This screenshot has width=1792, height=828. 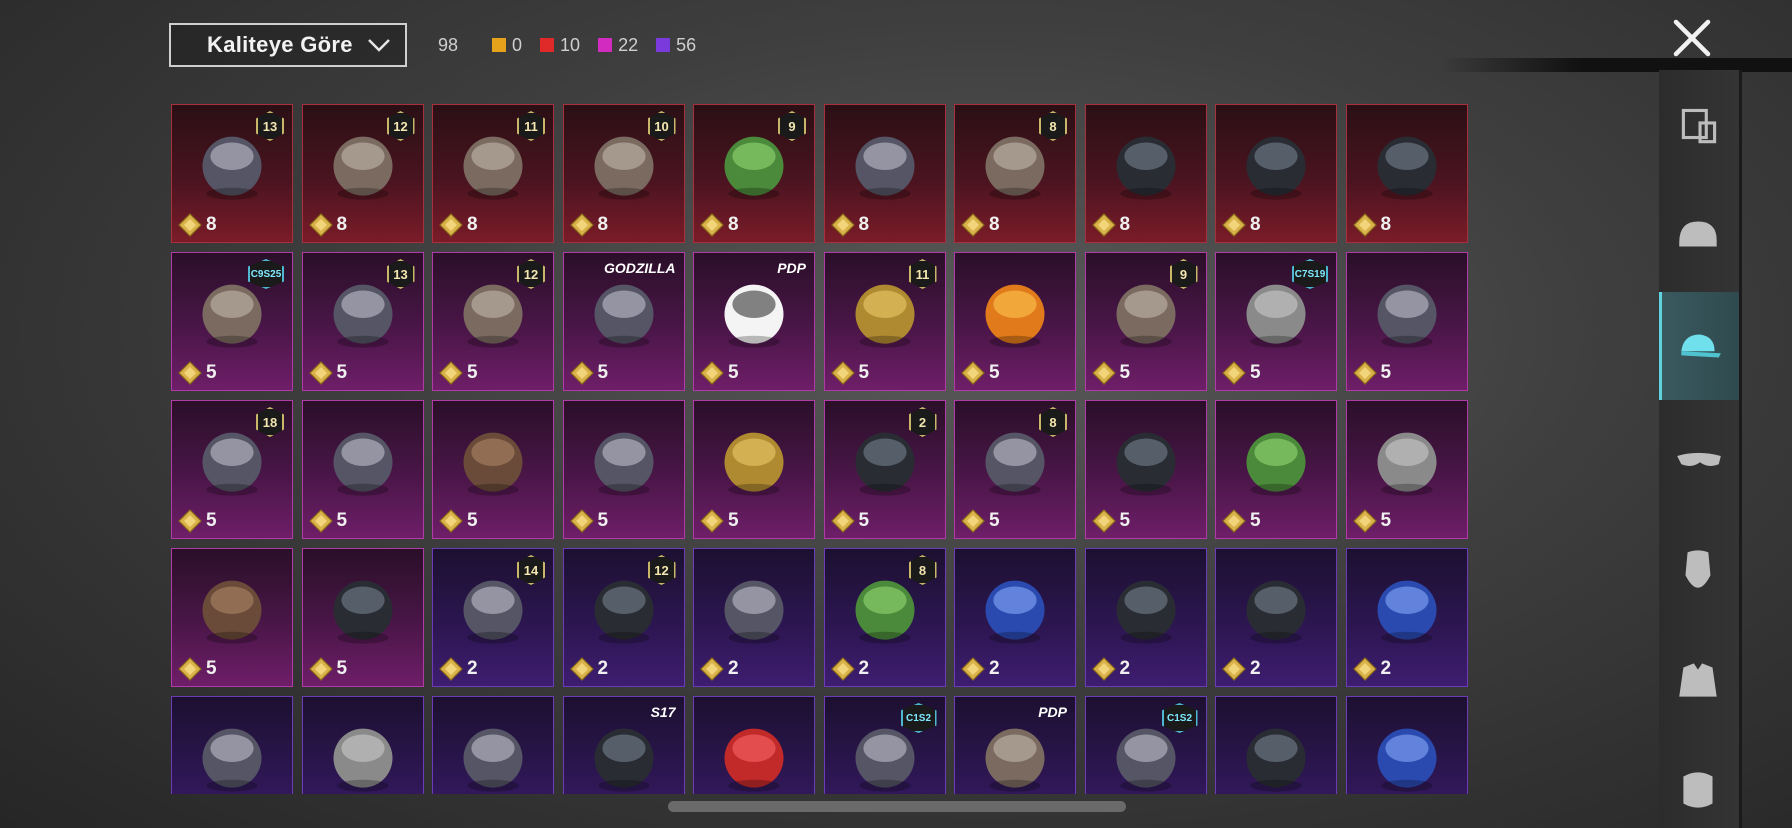 What do you see at coordinates (1015, 745) in the screenshot?
I see `inventory-item: PDP` at bounding box center [1015, 745].